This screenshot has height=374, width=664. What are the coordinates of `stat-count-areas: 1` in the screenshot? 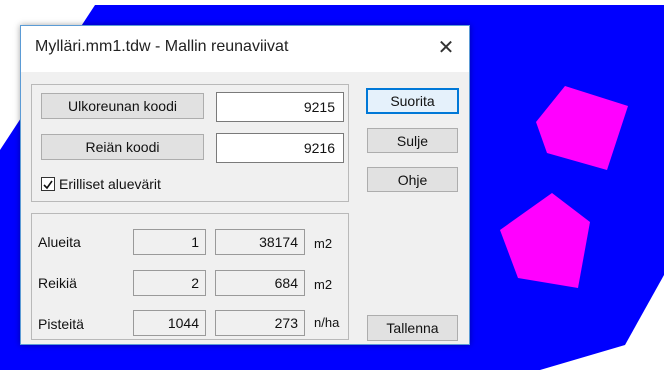 It's located at (169, 242).